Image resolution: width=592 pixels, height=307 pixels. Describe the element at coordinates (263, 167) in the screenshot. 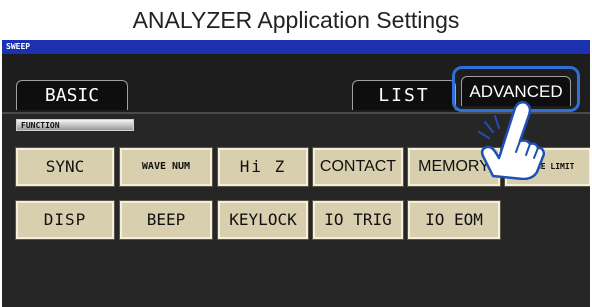

I see `hi-z-button: Hi Z` at that location.